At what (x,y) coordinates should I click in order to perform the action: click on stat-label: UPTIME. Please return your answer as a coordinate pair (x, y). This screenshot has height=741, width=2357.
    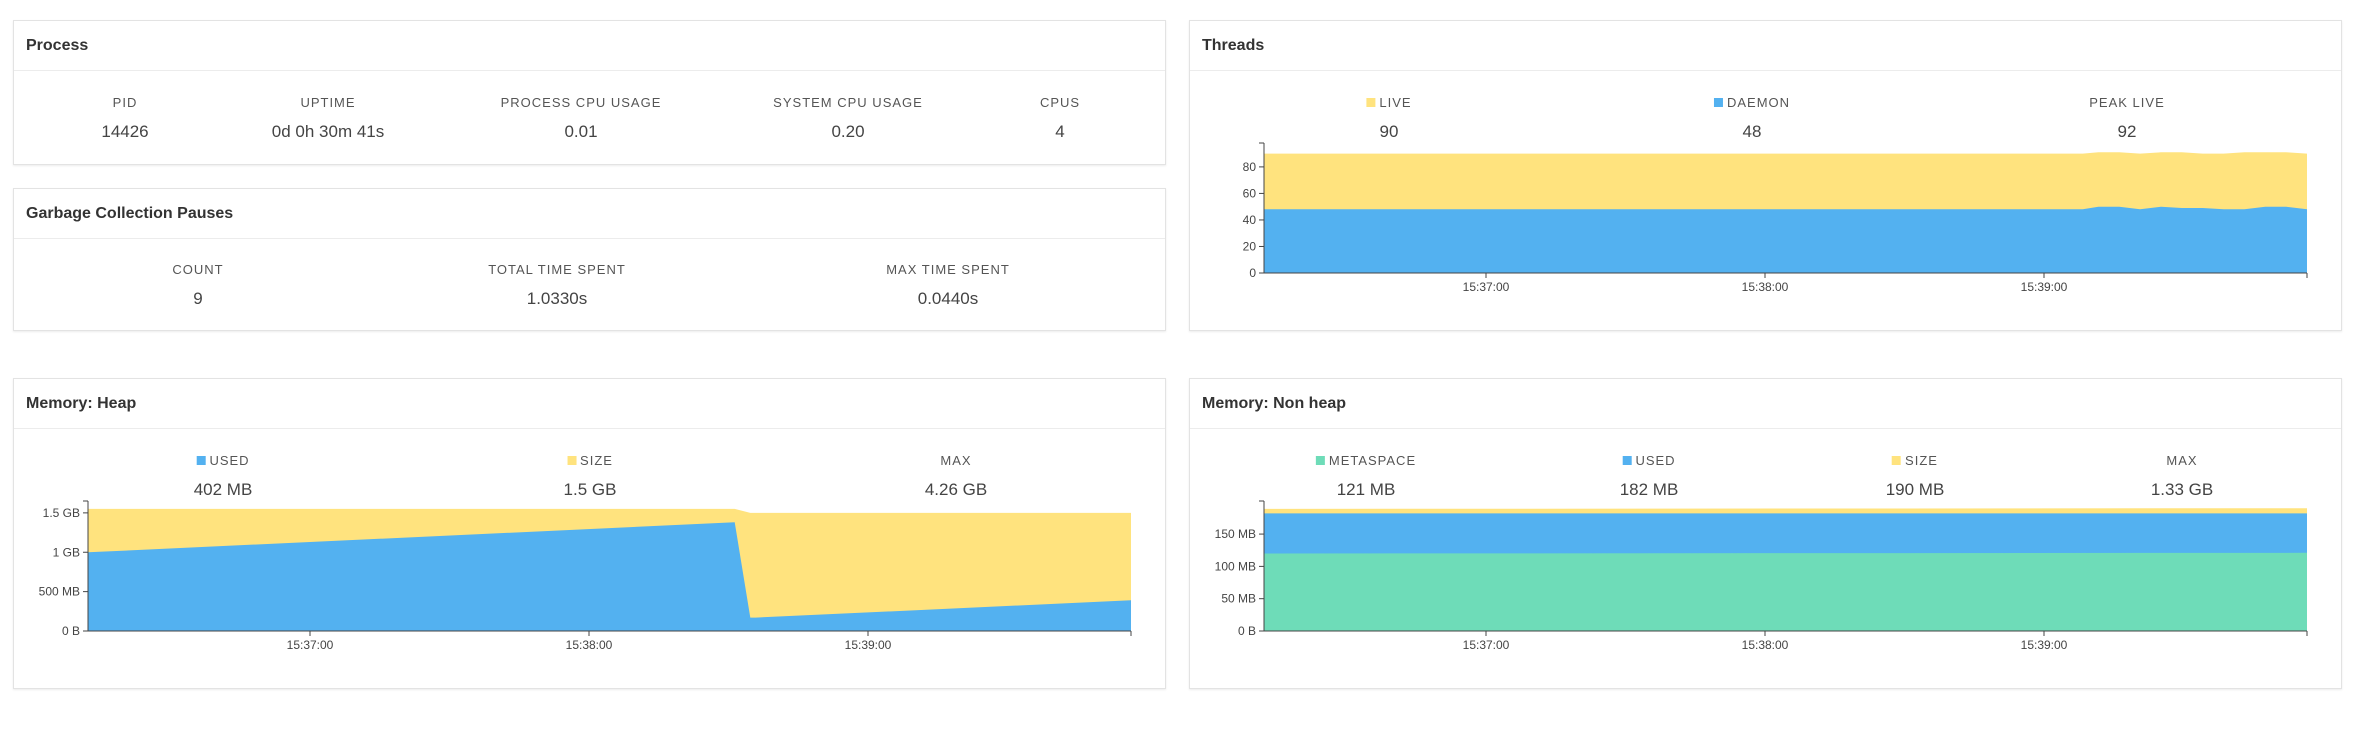
    Looking at the image, I should click on (328, 102).